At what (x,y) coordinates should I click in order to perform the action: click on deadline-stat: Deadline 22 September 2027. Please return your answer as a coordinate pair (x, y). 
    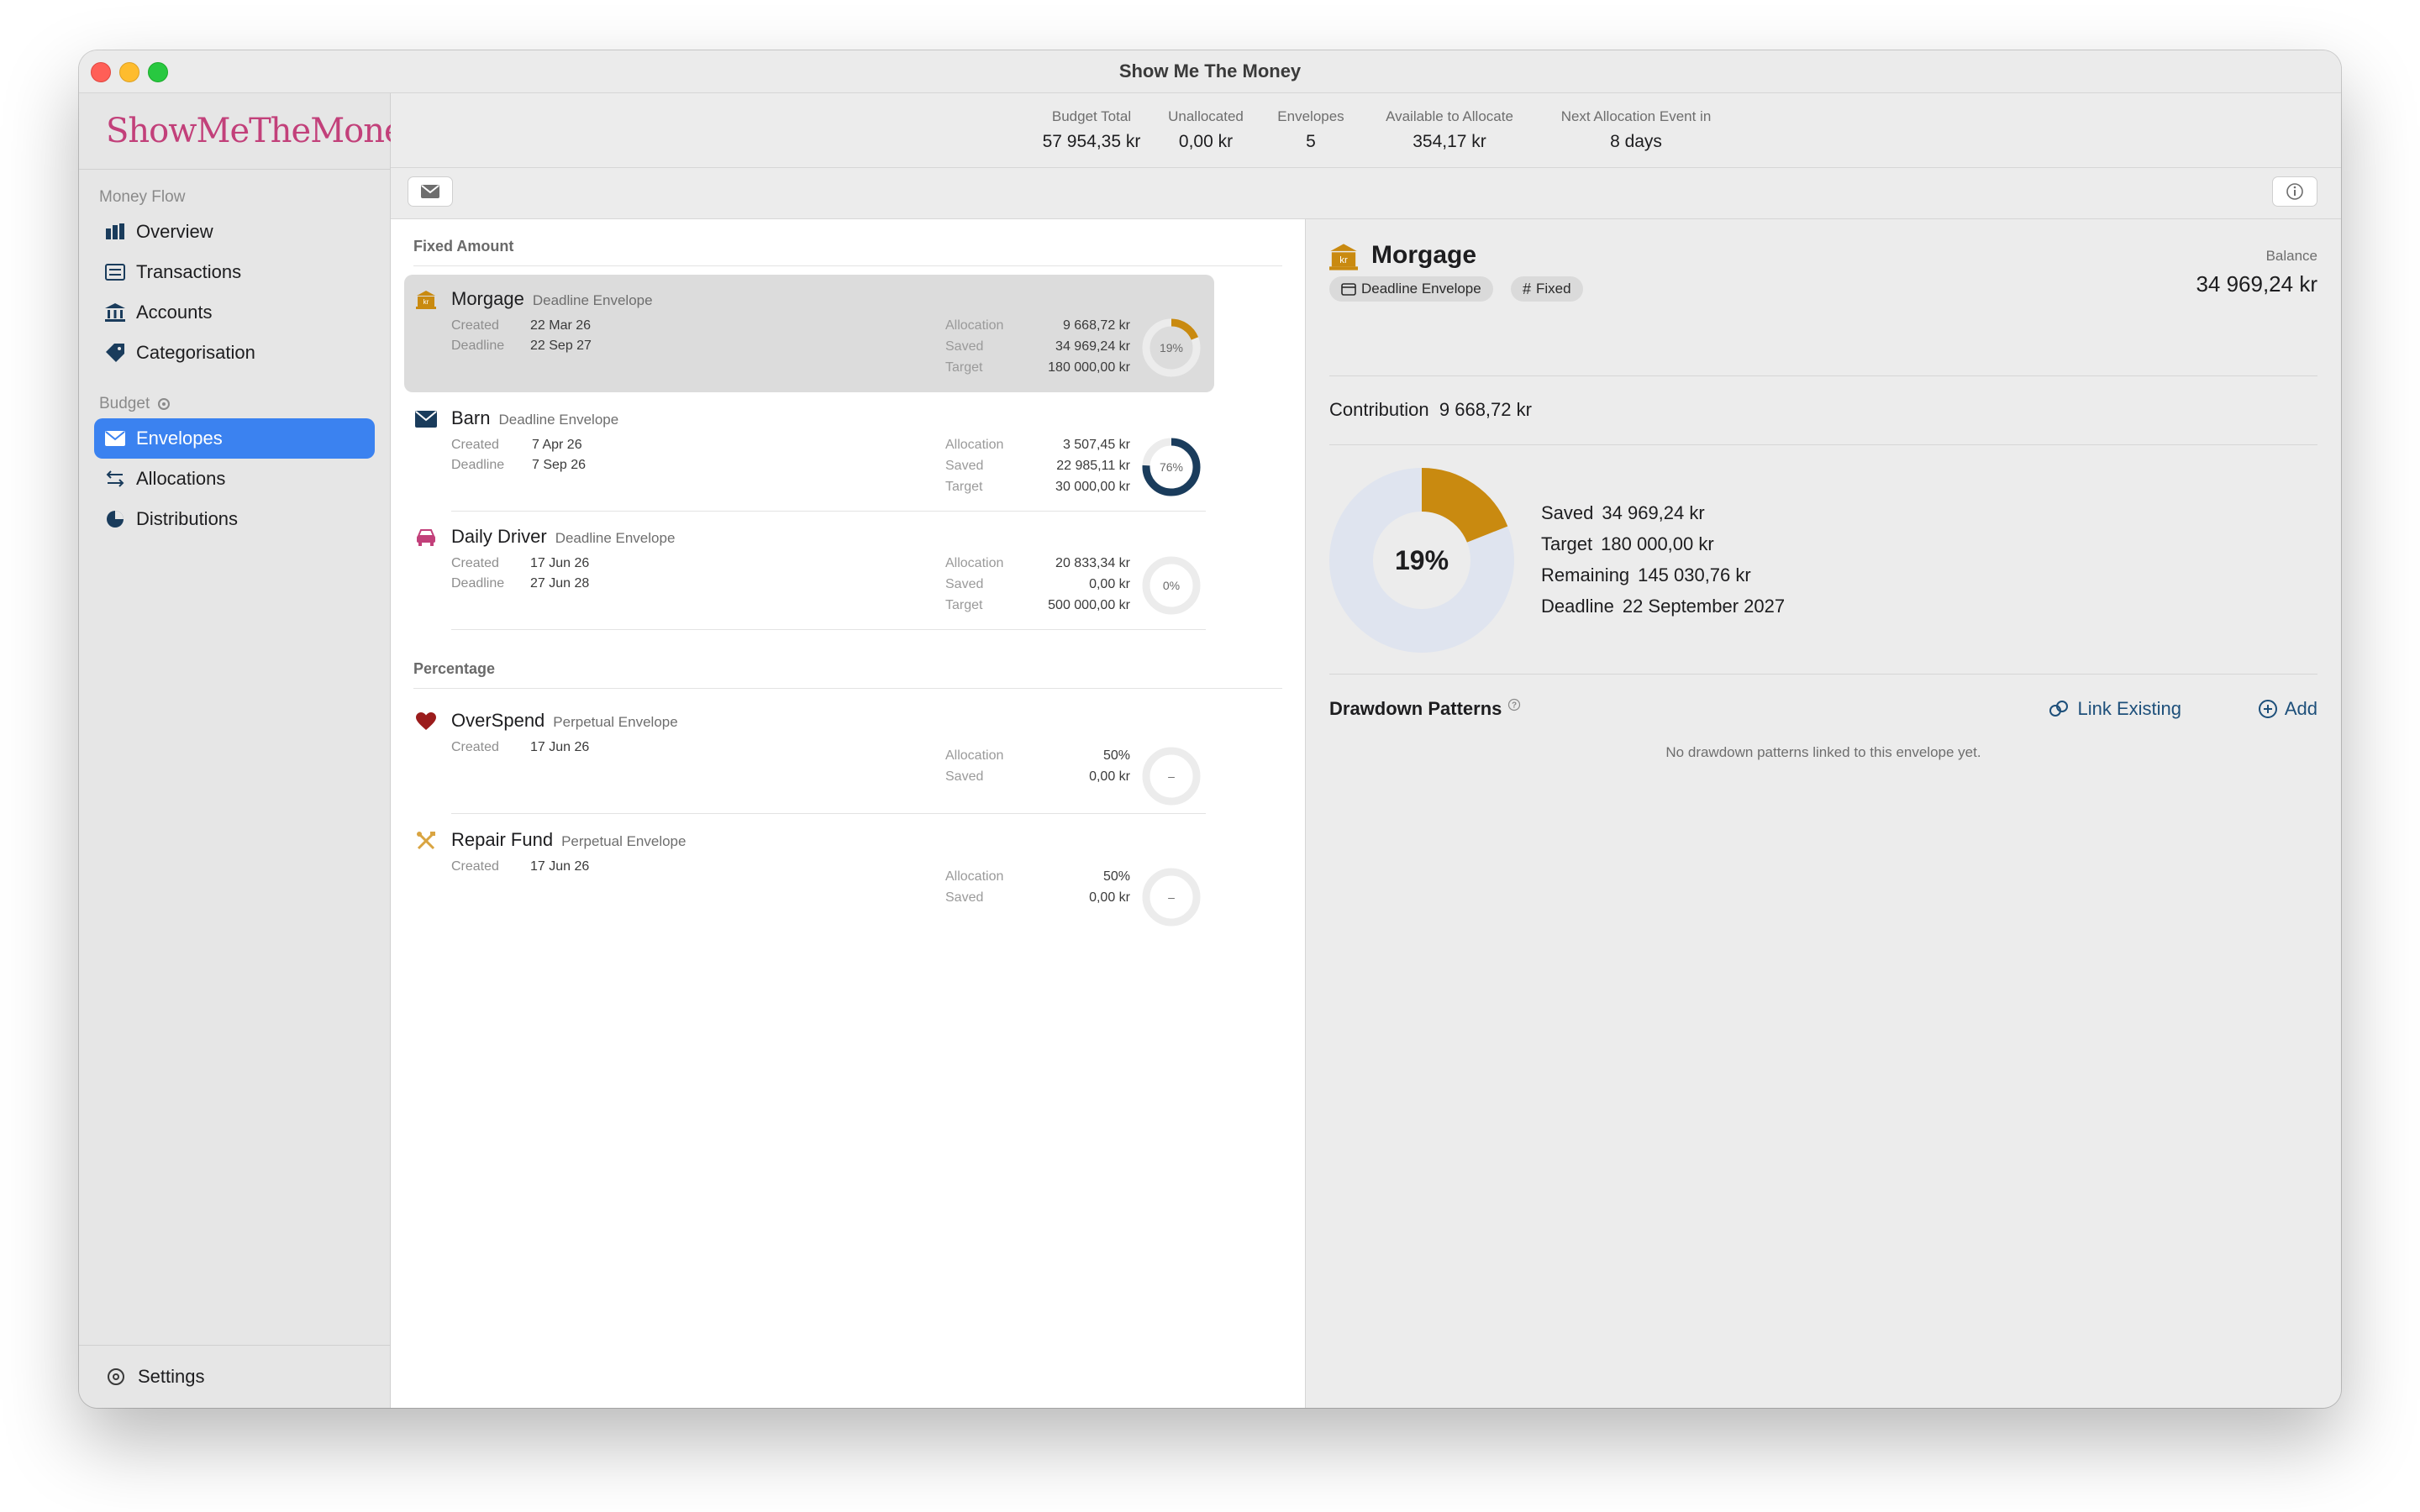
    Looking at the image, I should click on (1663, 606).